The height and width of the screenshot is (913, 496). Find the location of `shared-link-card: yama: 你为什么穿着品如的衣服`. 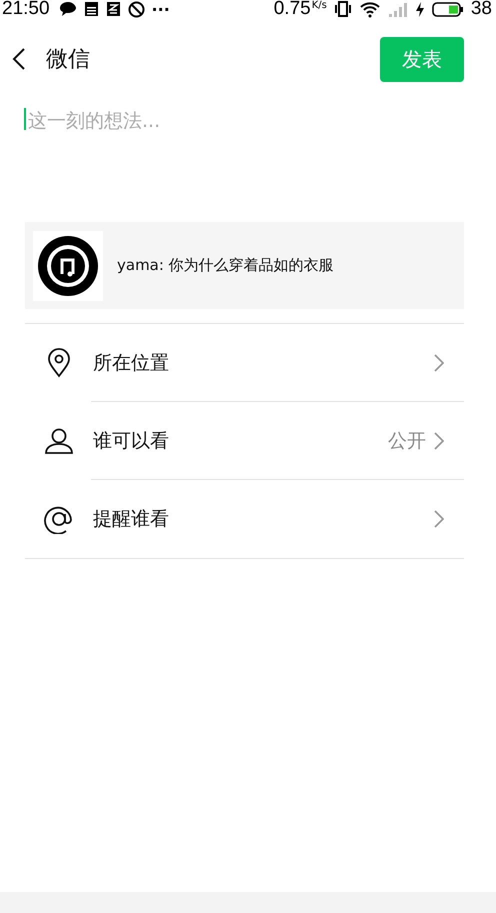

shared-link-card: yama: 你为什么穿着品如的衣服 is located at coordinates (244, 265).